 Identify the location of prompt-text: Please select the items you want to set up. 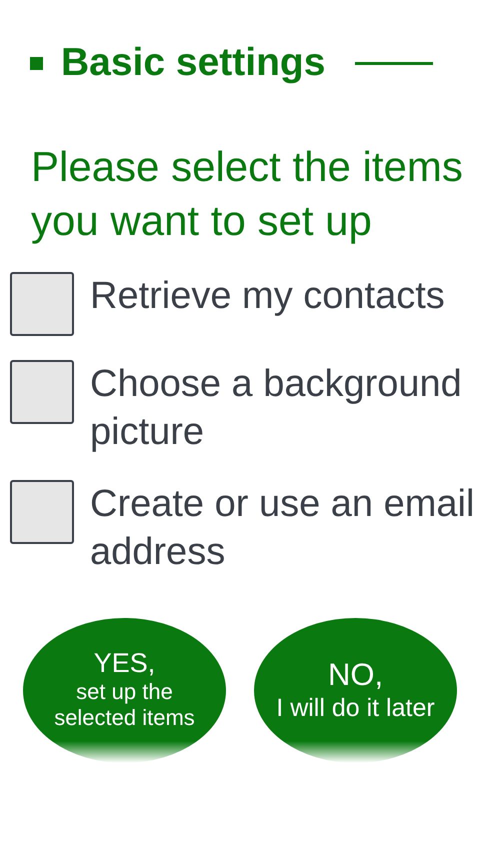
(247, 194).